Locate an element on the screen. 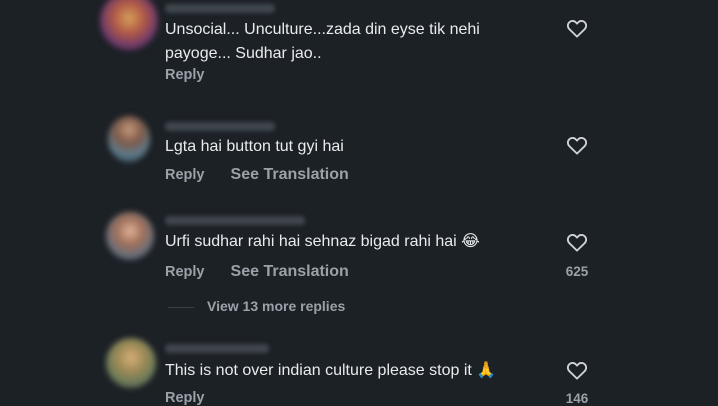  like-count: 625 is located at coordinates (577, 271).